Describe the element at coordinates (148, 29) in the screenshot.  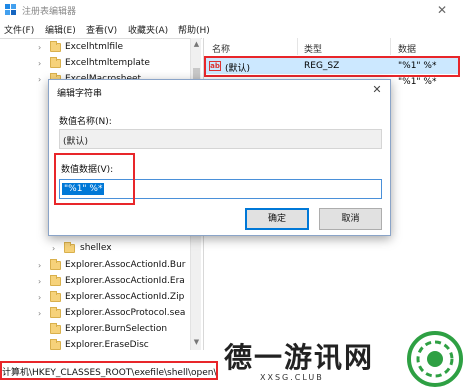
I see `menu-favorites: 收藏夹(A)` at that location.